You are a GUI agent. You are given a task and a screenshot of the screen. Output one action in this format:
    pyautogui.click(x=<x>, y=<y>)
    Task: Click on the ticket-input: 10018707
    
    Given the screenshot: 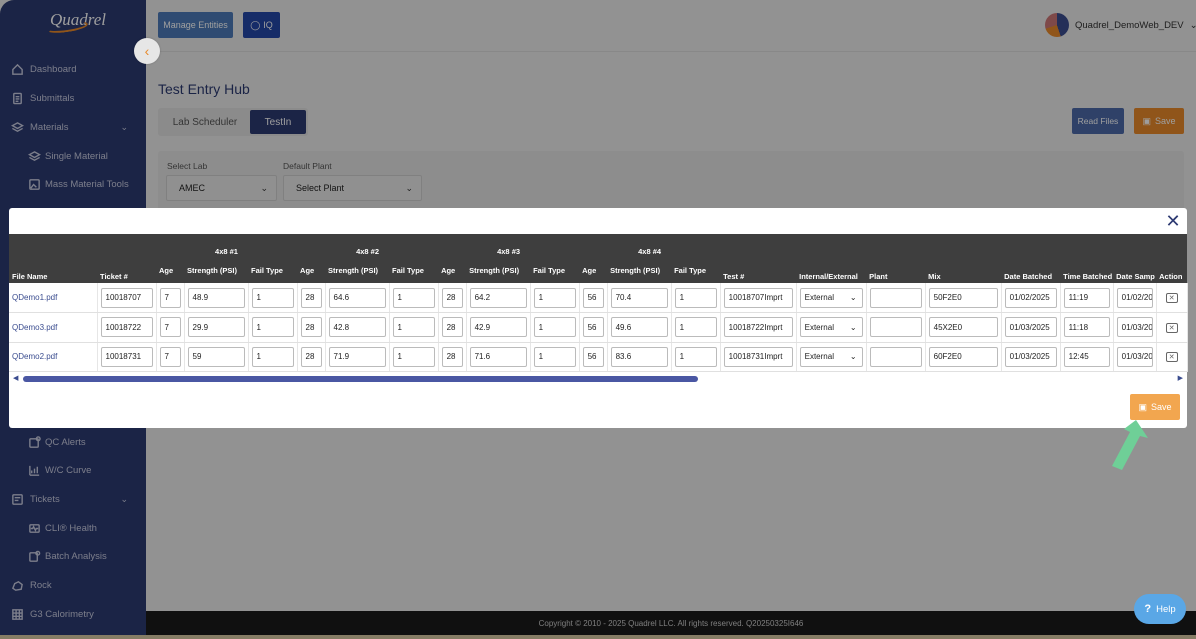 What is the action you would take?
    pyautogui.click(x=126, y=297)
    